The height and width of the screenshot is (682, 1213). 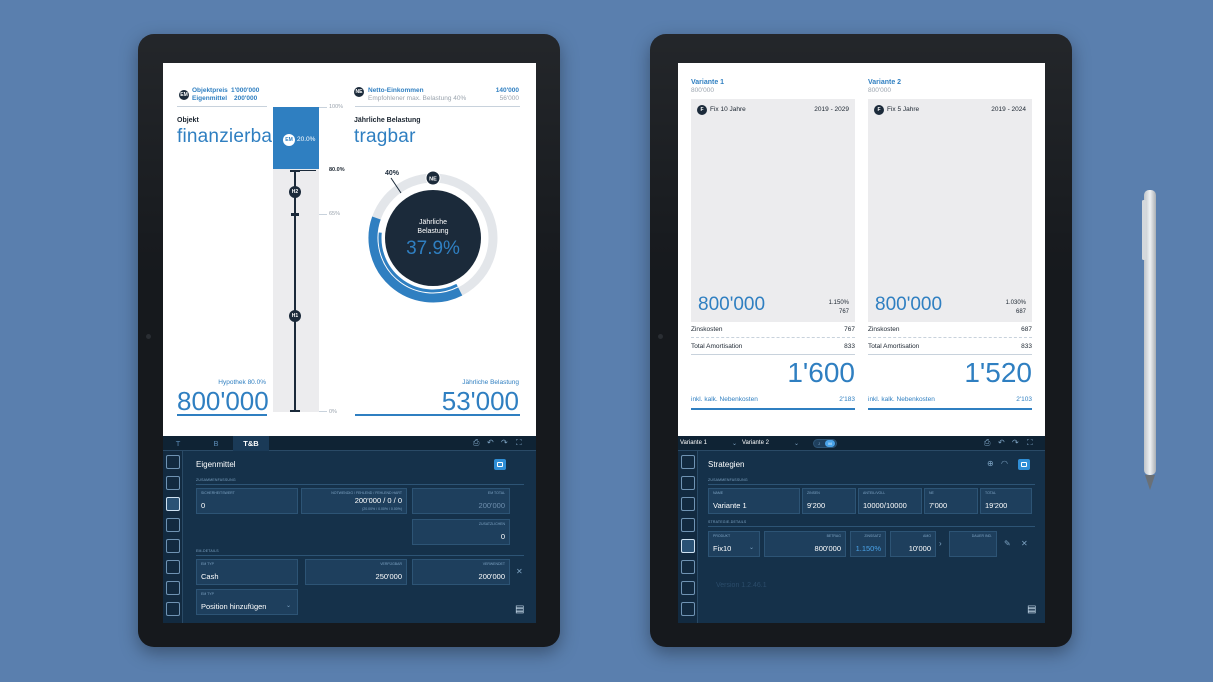 I want to click on variant1-fix: Fix 10 Jahre, so click(x=728, y=109).